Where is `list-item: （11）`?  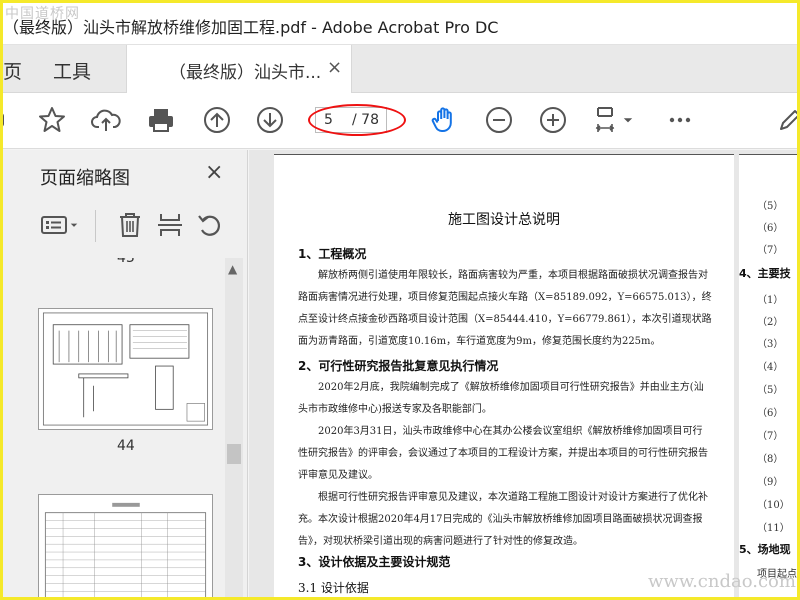 list-item: （11） is located at coordinates (773, 528).